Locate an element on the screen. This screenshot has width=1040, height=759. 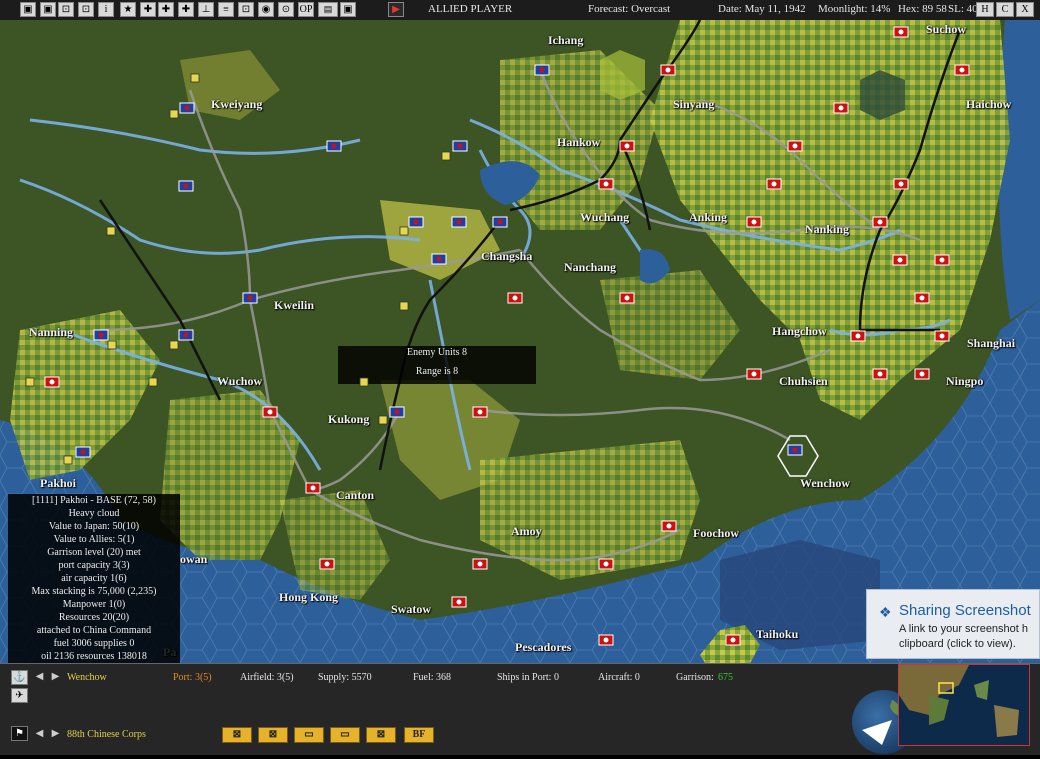
toolbar-button-4: ⊡ is located at coordinates (86, 9).